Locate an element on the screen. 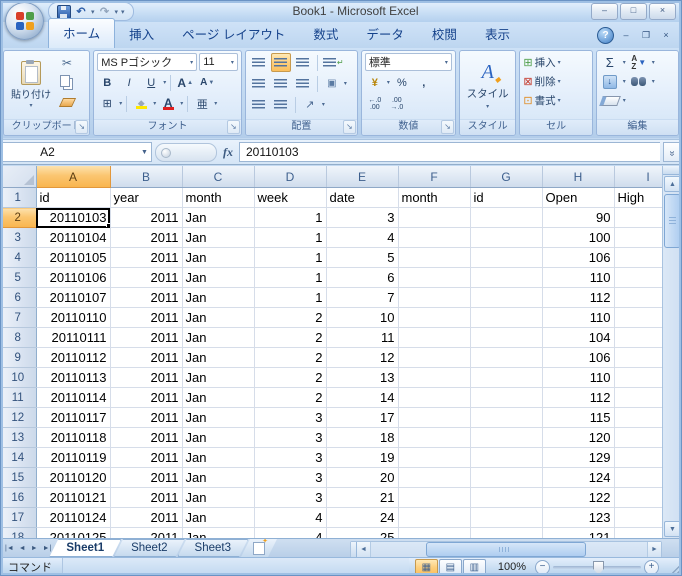 The width and height of the screenshot is (682, 576). cell-A6: 20110107 is located at coordinates (73, 297).